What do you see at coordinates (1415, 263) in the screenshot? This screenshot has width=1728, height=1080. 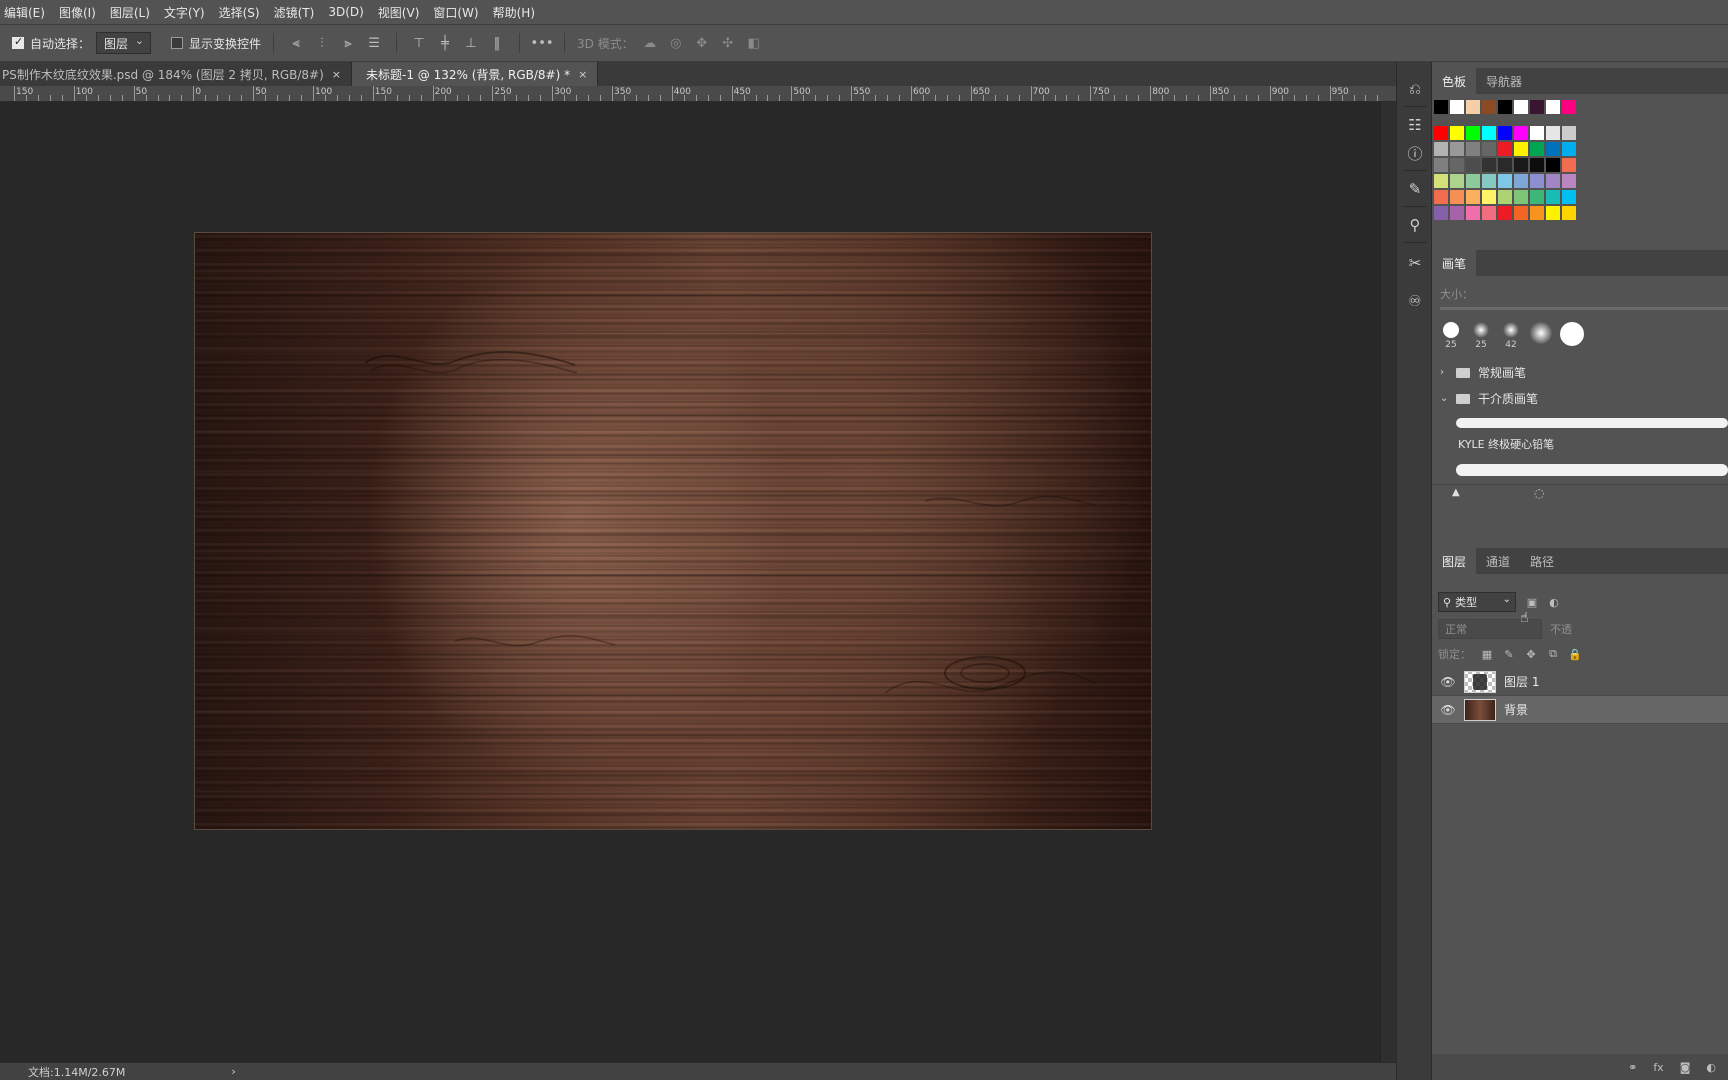 I see `tool-presets-icon: ✂` at bounding box center [1415, 263].